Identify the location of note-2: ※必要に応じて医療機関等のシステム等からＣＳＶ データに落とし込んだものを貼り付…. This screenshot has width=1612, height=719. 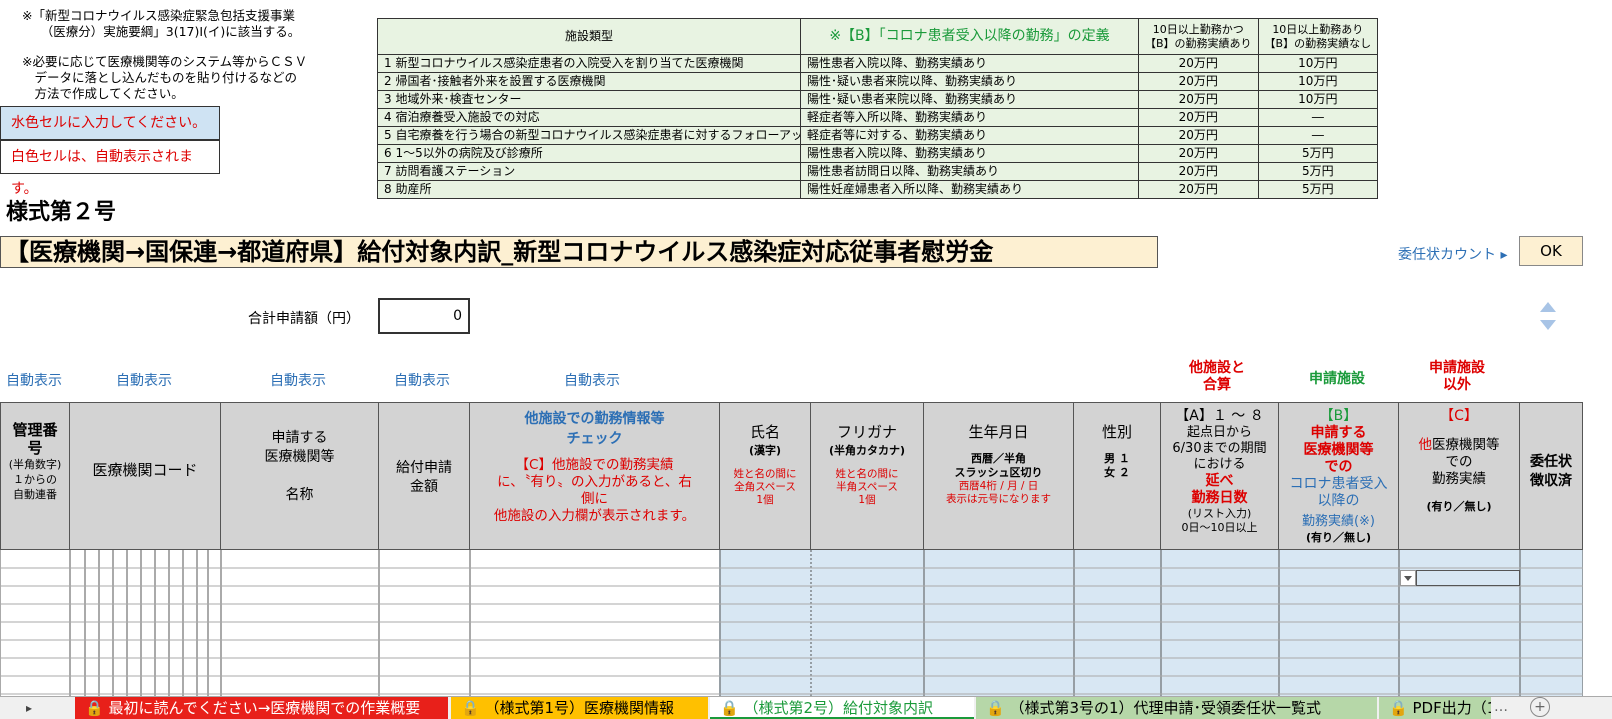
(165, 77).